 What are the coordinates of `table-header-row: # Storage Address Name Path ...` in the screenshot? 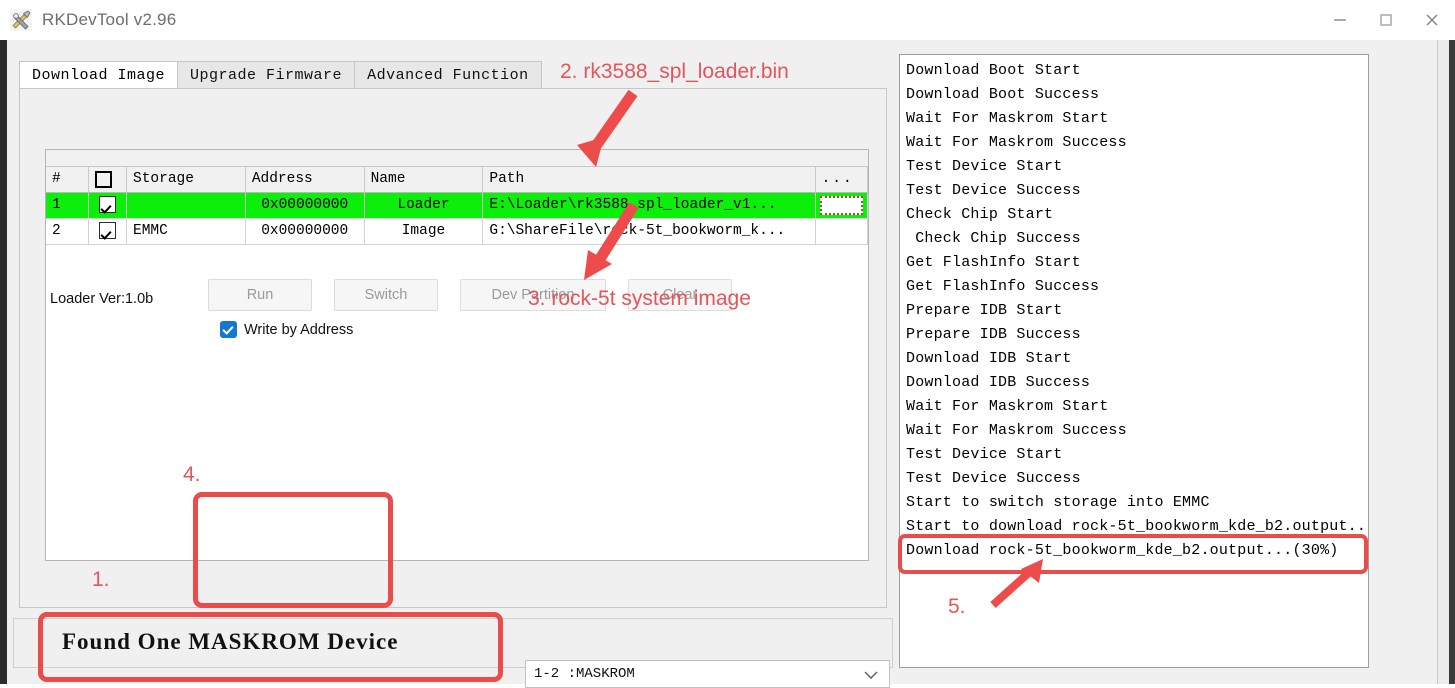 It's located at (457, 180).